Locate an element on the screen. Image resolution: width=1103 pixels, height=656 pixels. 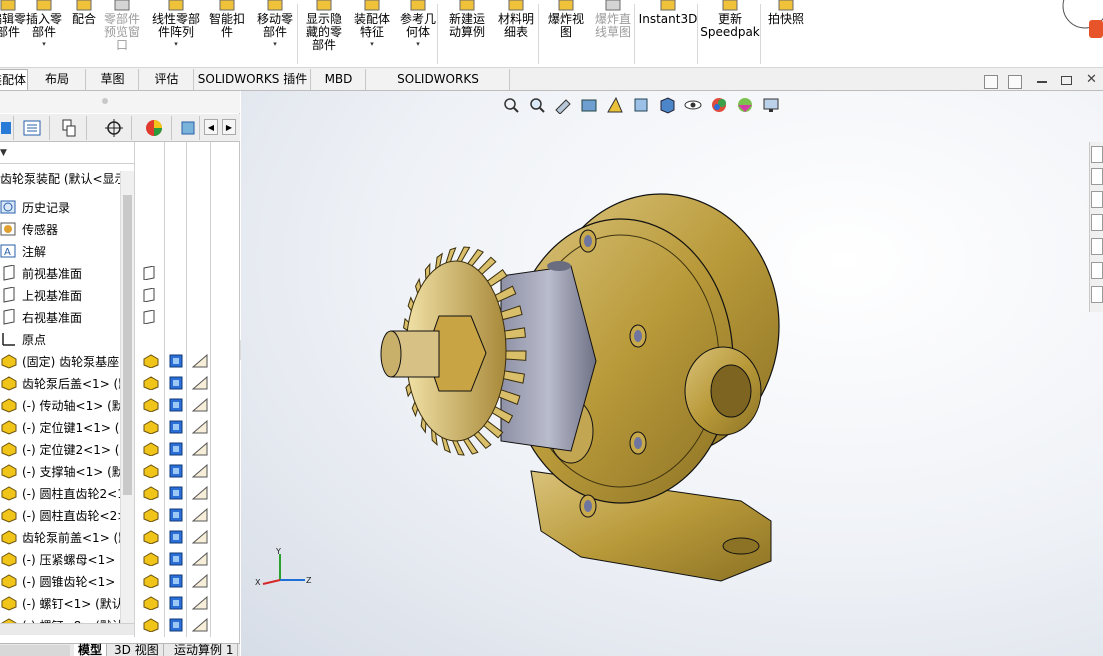
ribbon-button-8: 装配体 特征 ▾ is located at coordinates (372, 33).